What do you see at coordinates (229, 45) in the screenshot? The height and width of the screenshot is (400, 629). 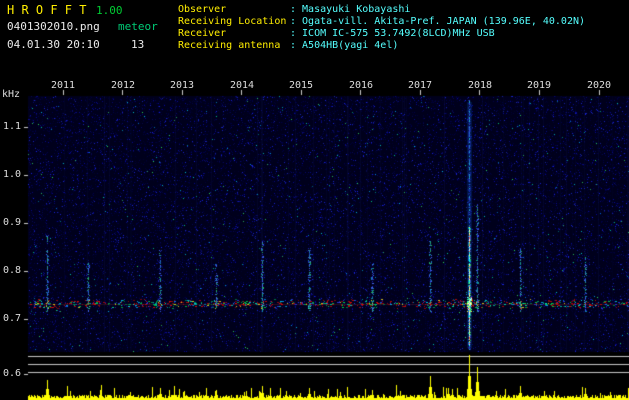 I see `station-label: Receiving antenna` at bounding box center [229, 45].